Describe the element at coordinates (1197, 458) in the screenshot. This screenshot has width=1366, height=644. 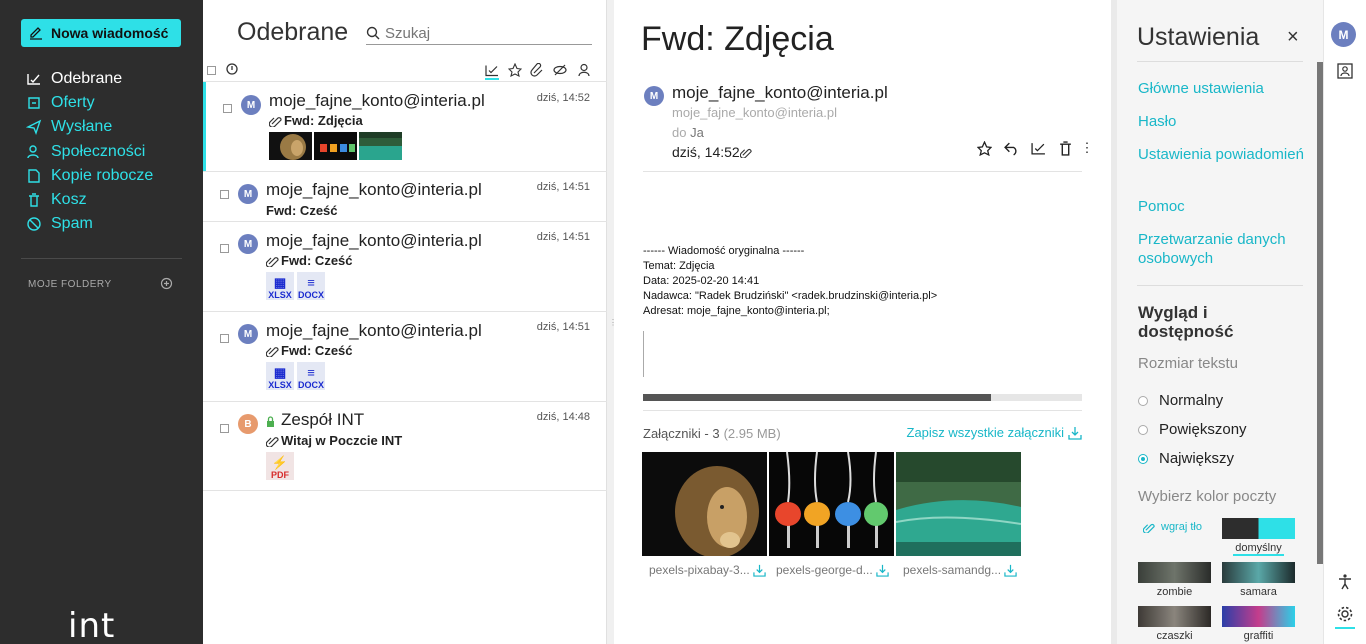
I see `radio-label: Największy` at that location.